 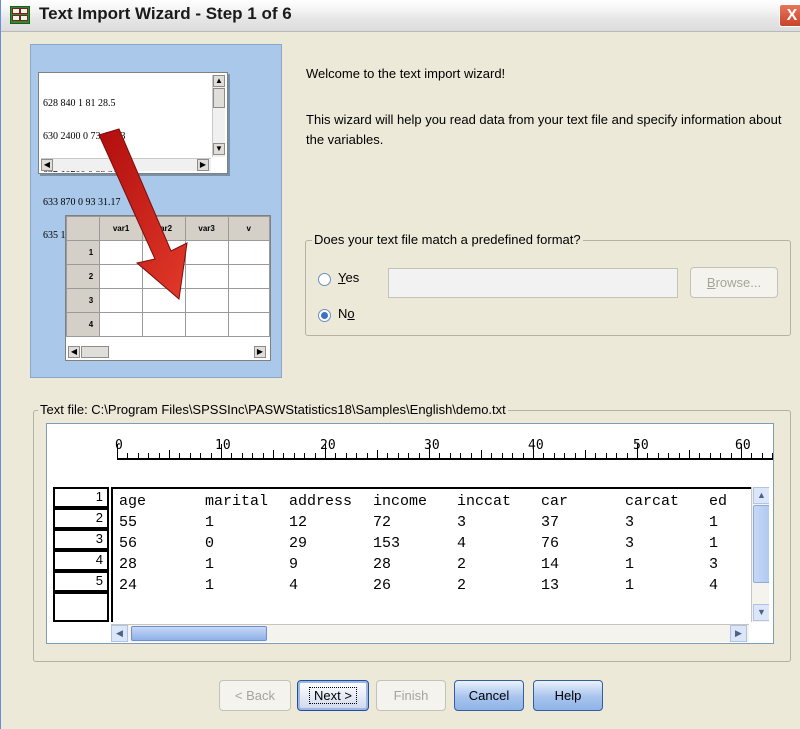 I want to click on no-radio-label: No, so click(x=346, y=313).